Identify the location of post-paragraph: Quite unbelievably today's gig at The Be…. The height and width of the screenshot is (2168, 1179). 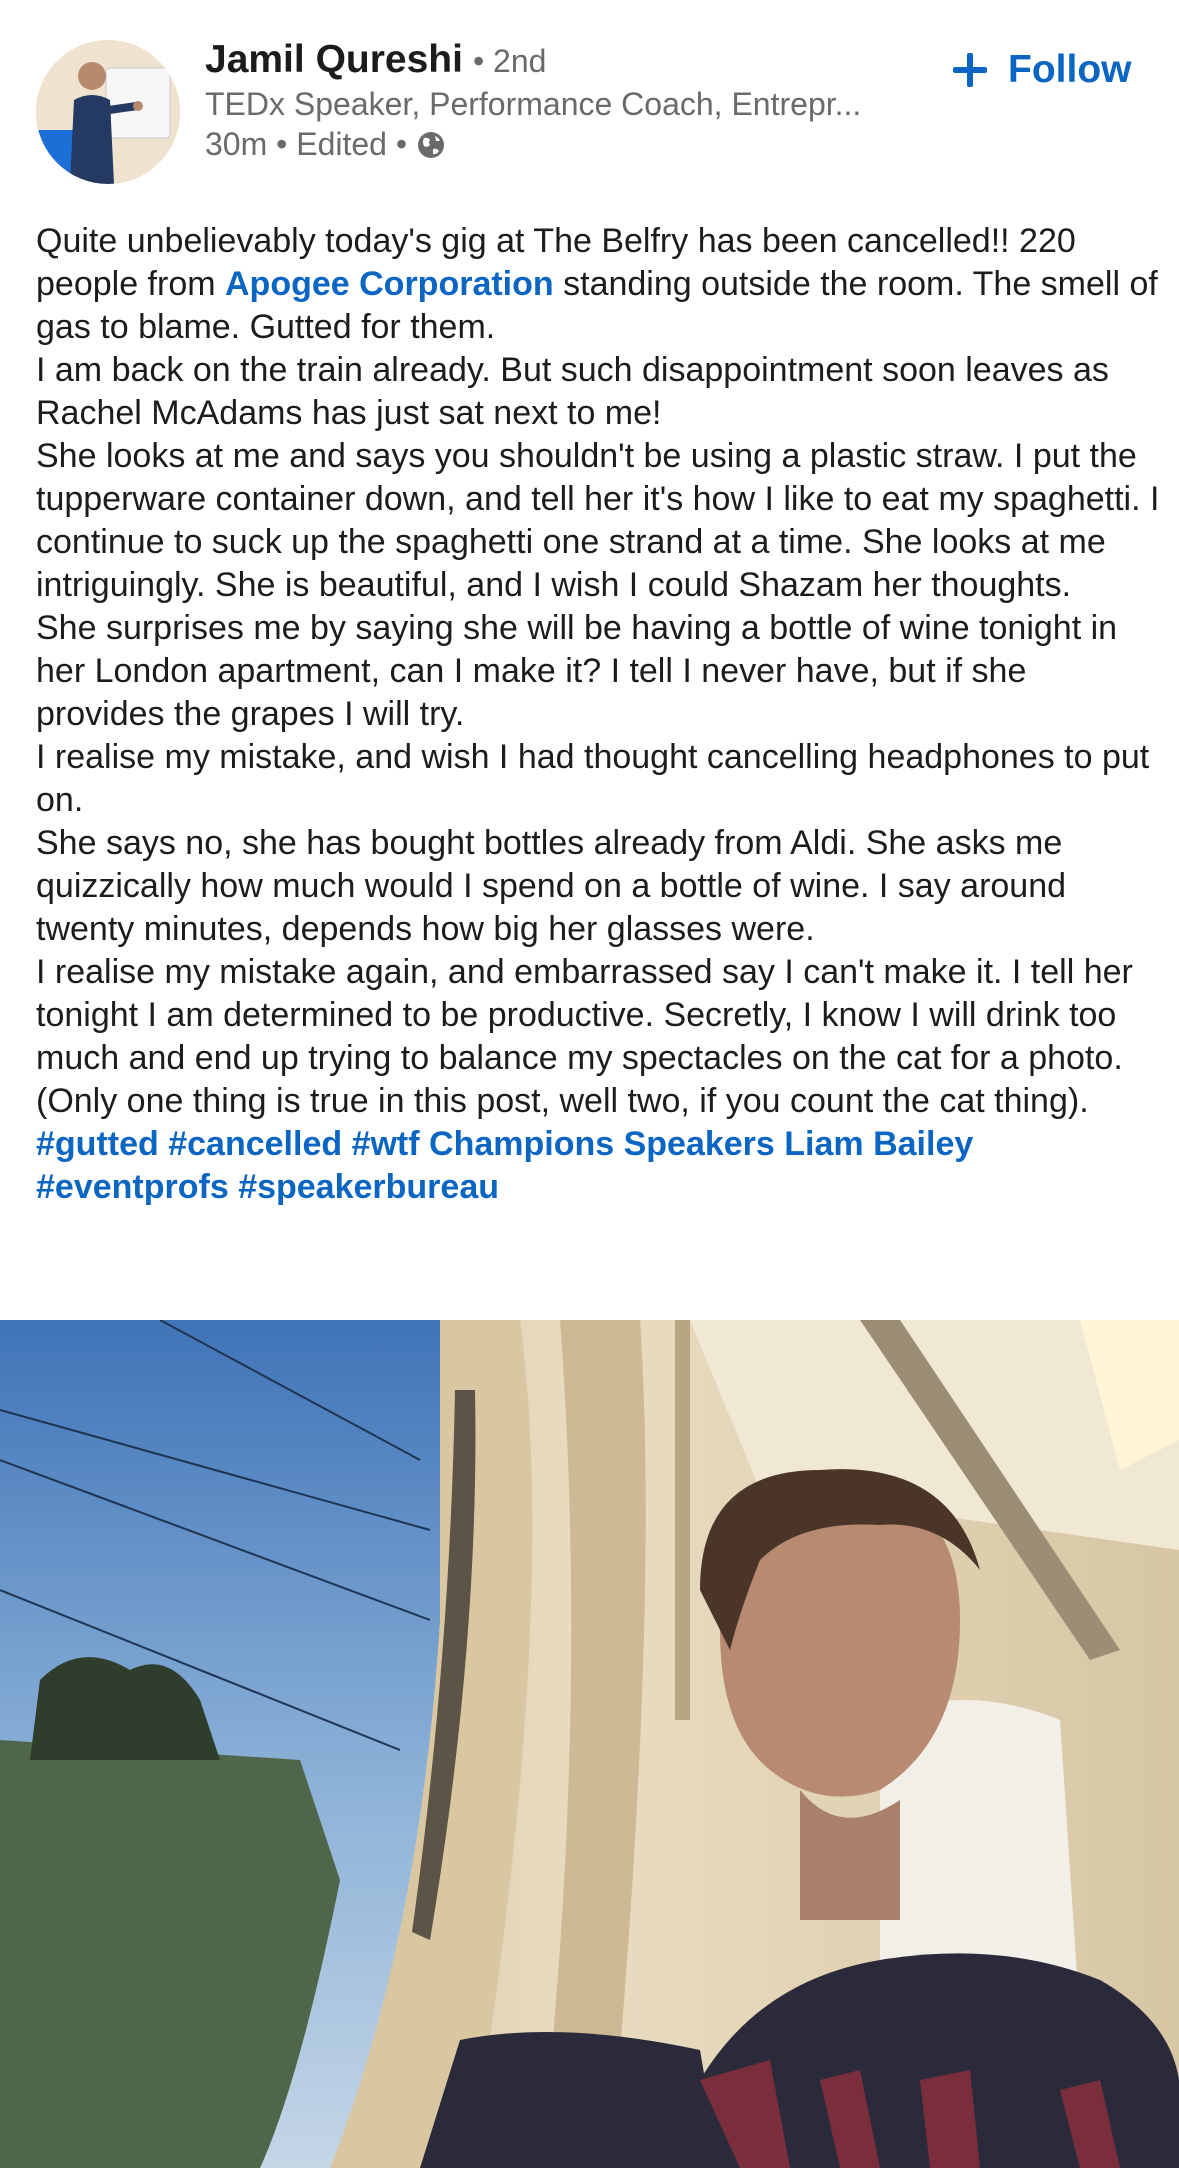
(597, 284).